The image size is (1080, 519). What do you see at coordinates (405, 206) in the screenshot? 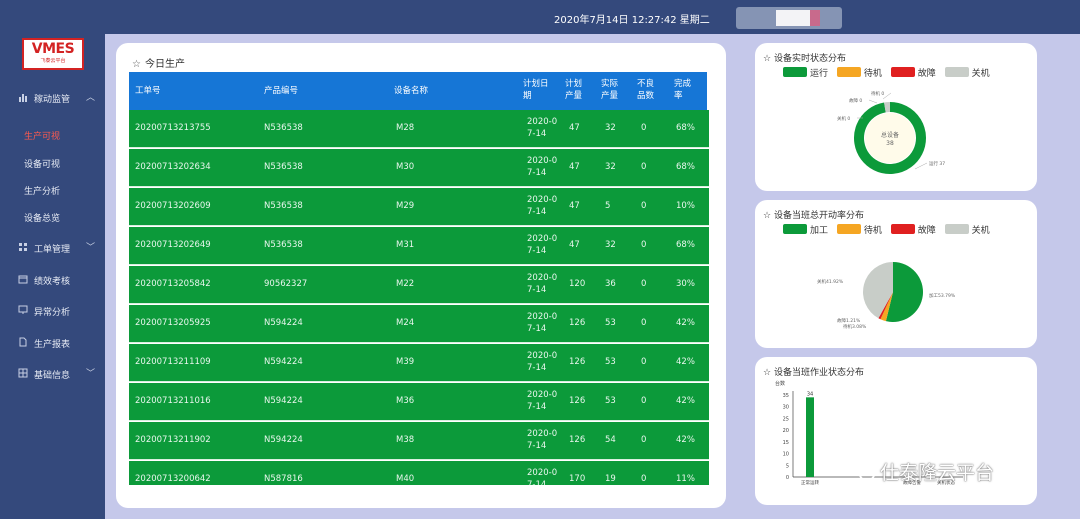
I see `cell-device: M29` at bounding box center [405, 206].